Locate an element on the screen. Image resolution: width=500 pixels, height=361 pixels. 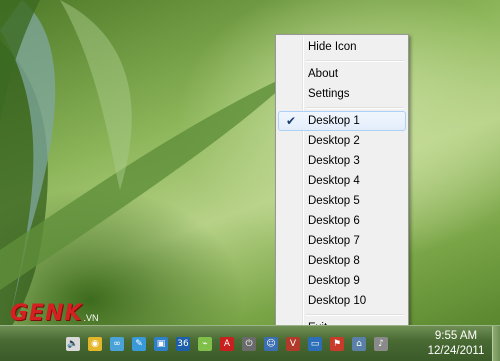
menu-item-label: Desktop 10 is located at coordinates (337, 301).